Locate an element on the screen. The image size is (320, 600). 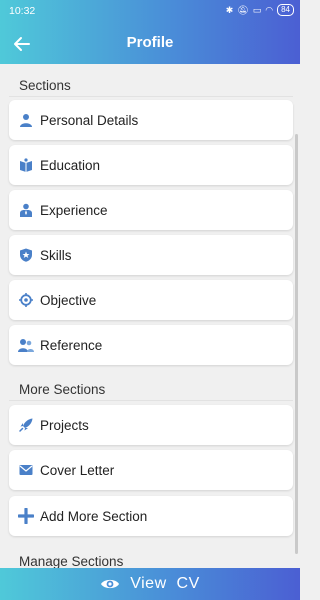
app-header: 10:32 ✱ 🔕︎ ▭ ◠ 84 Profile is located at coordinates (150, 32).